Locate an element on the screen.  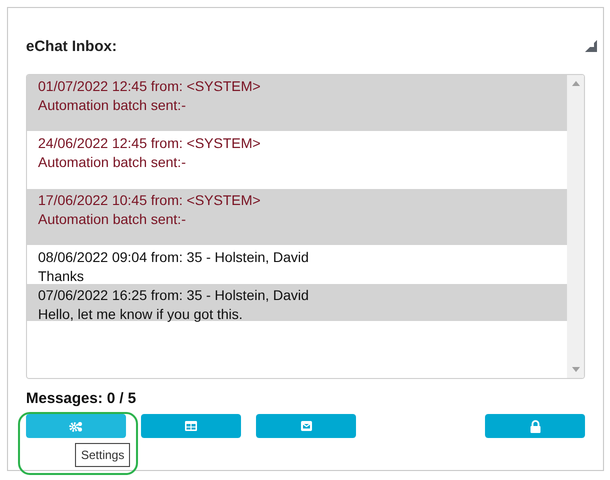
scroll-down-icon is located at coordinates (576, 369).